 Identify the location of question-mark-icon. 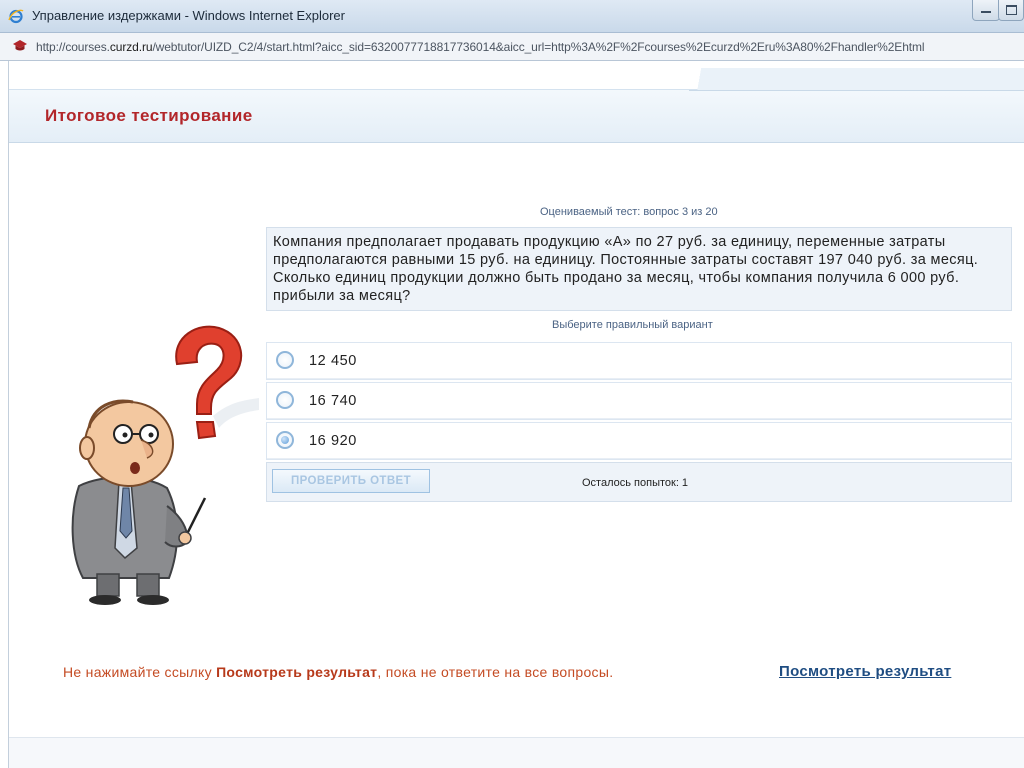
(217, 382).